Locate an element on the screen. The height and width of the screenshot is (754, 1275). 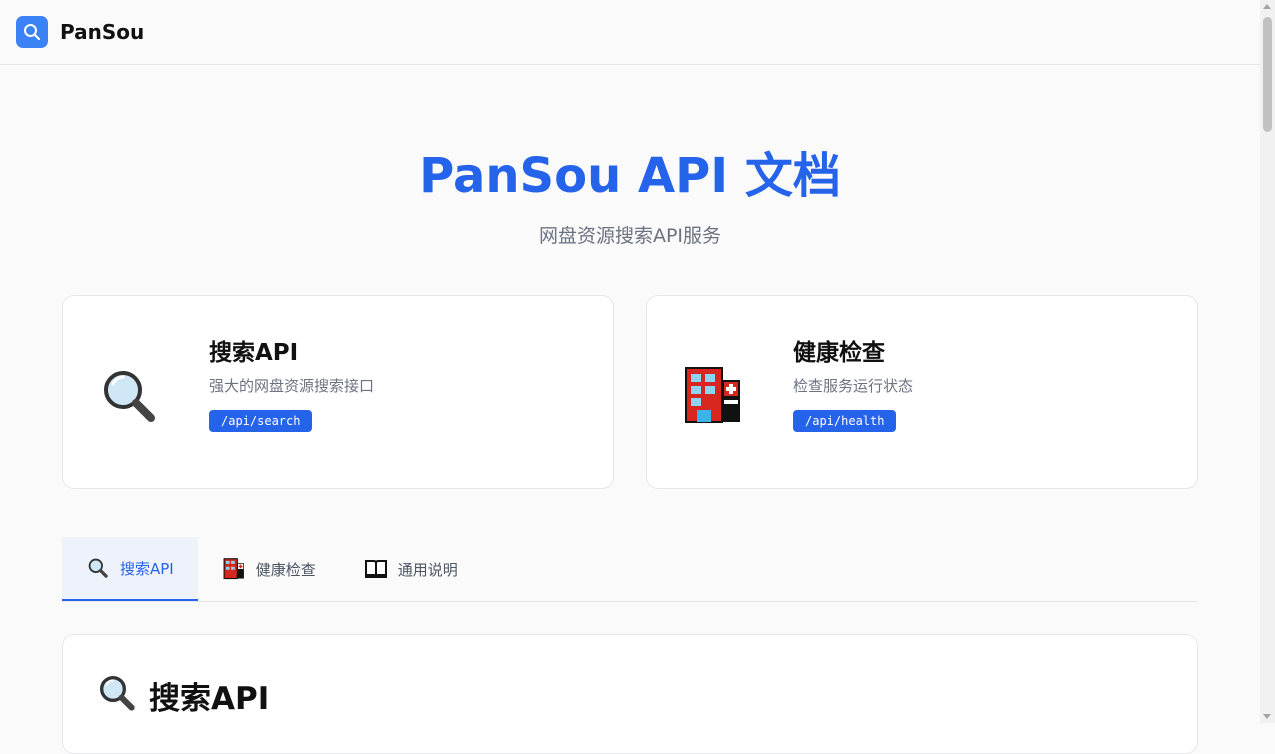
card-description: 检查服务运行状态 is located at coordinates (853, 386).